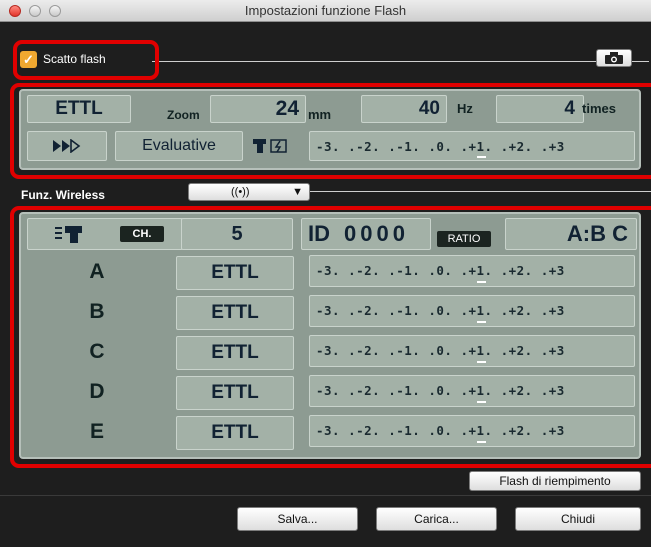  What do you see at coordinates (105, 234) in the screenshot?
I see `wireless-role-cell: CH.` at bounding box center [105, 234].